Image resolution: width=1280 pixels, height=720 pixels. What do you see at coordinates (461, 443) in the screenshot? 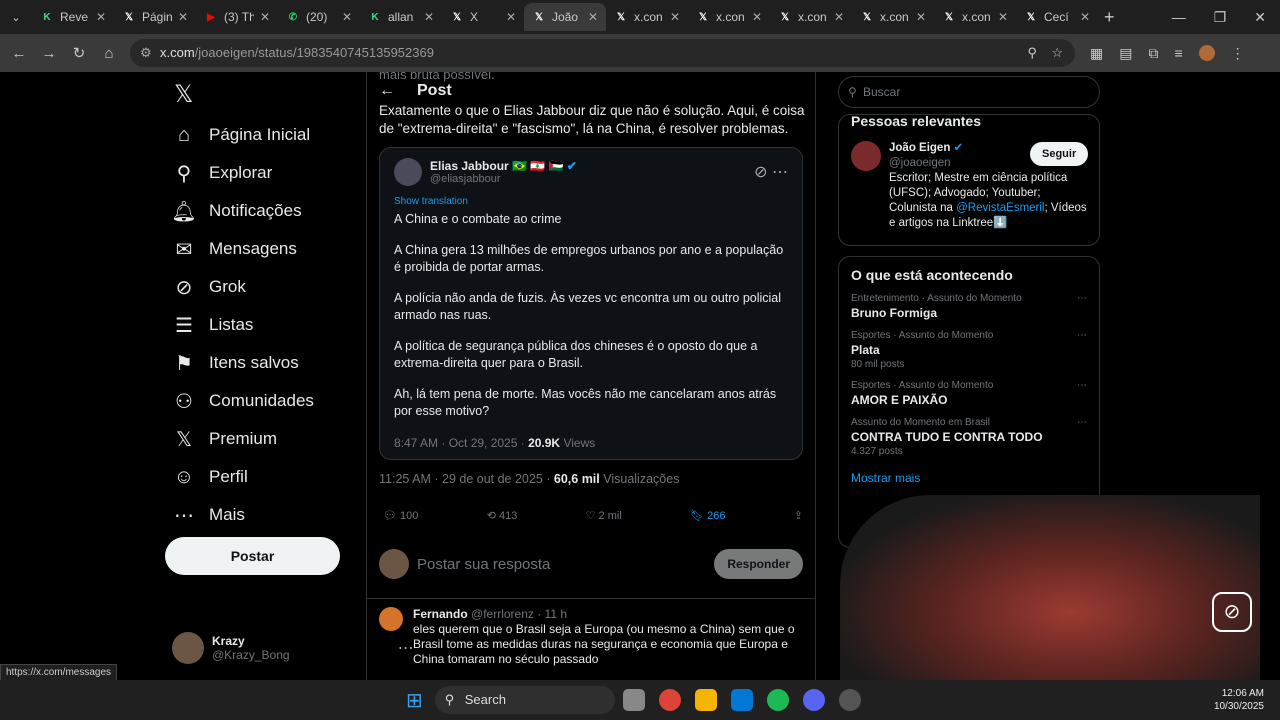
I see `quote-time: 8:47 AM · Oct 29, 2025 ·` at bounding box center [461, 443].